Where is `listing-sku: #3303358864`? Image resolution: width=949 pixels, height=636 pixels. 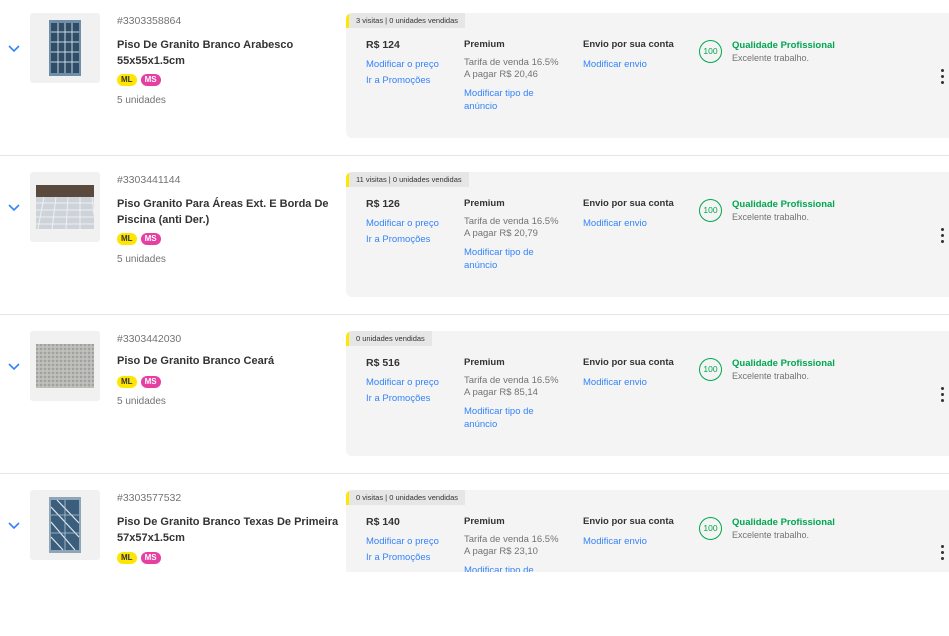 listing-sku: #3303358864 is located at coordinates (149, 21).